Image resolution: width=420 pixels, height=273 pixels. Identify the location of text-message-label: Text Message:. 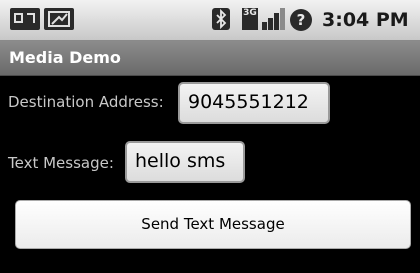
(61, 163).